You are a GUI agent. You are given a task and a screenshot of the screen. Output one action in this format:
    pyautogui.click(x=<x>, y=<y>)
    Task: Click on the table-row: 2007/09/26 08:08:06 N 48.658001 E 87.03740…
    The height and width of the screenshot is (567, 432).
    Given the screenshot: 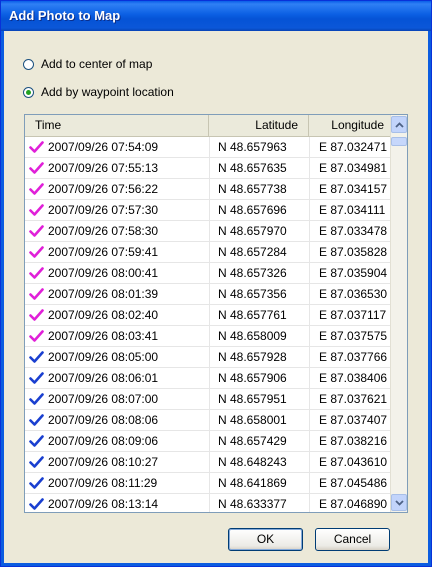 What is the action you would take?
    pyautogui.click(x=207, y=420)
    